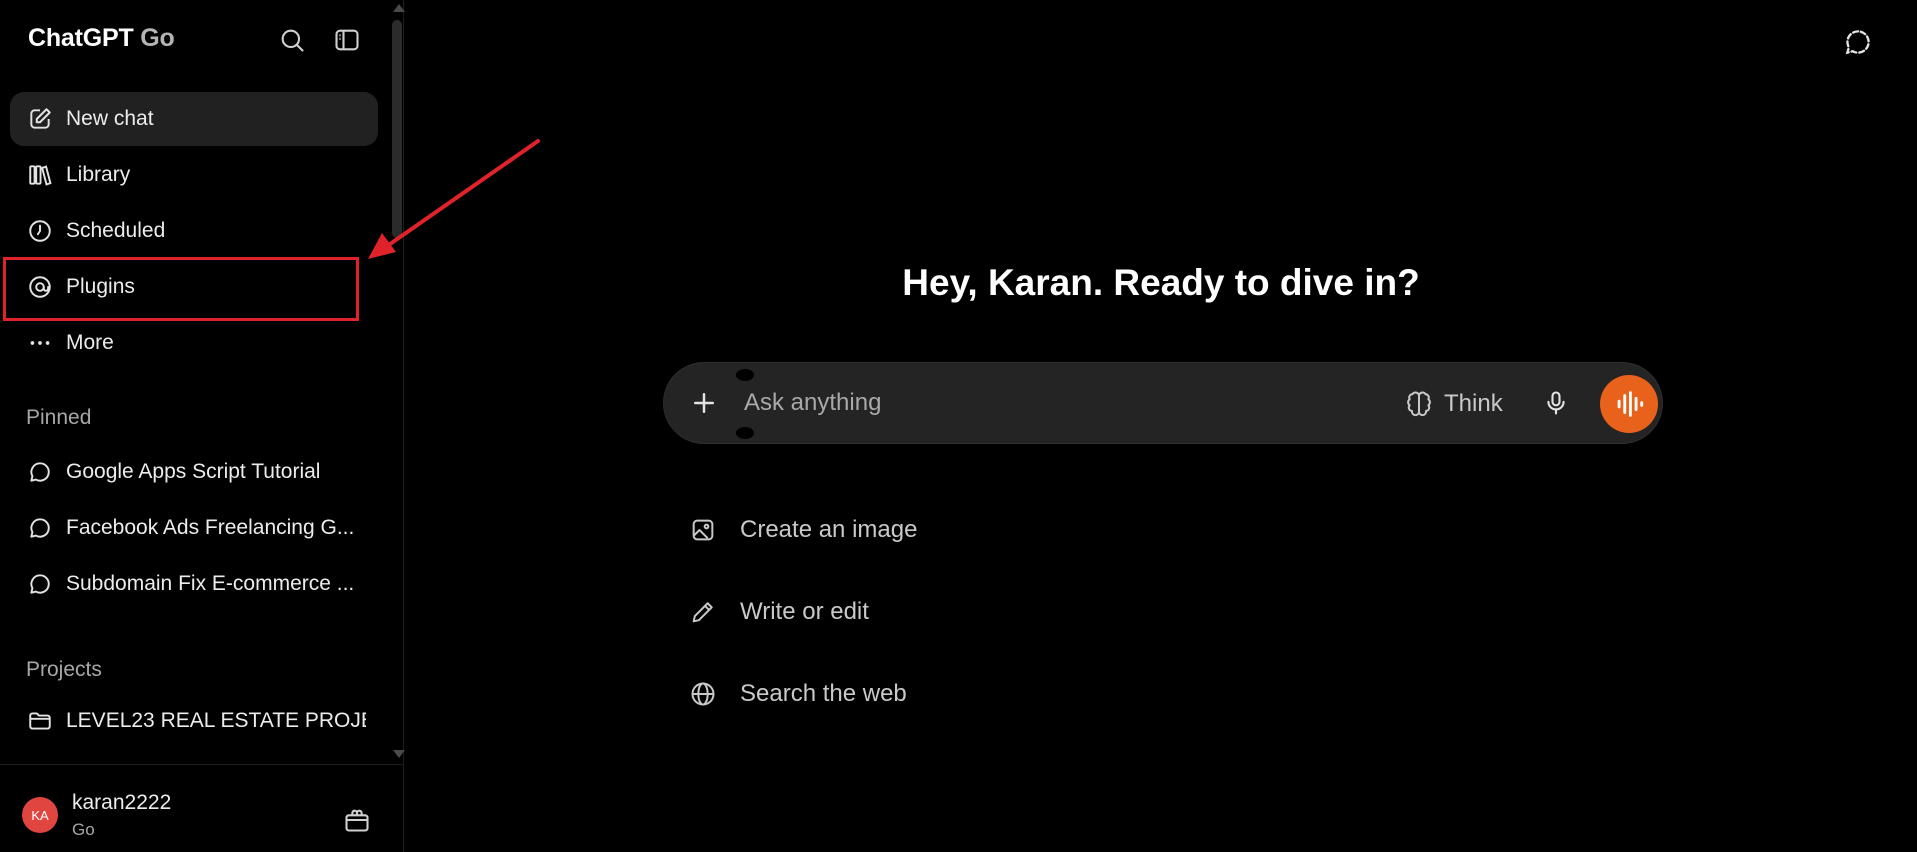 This screenshot has width=1917, height=852. What do you see at coordinates (938, 694) in the screenshot?
I see `suggestion-search-web: Search the web` at bounding box center [938, 694].